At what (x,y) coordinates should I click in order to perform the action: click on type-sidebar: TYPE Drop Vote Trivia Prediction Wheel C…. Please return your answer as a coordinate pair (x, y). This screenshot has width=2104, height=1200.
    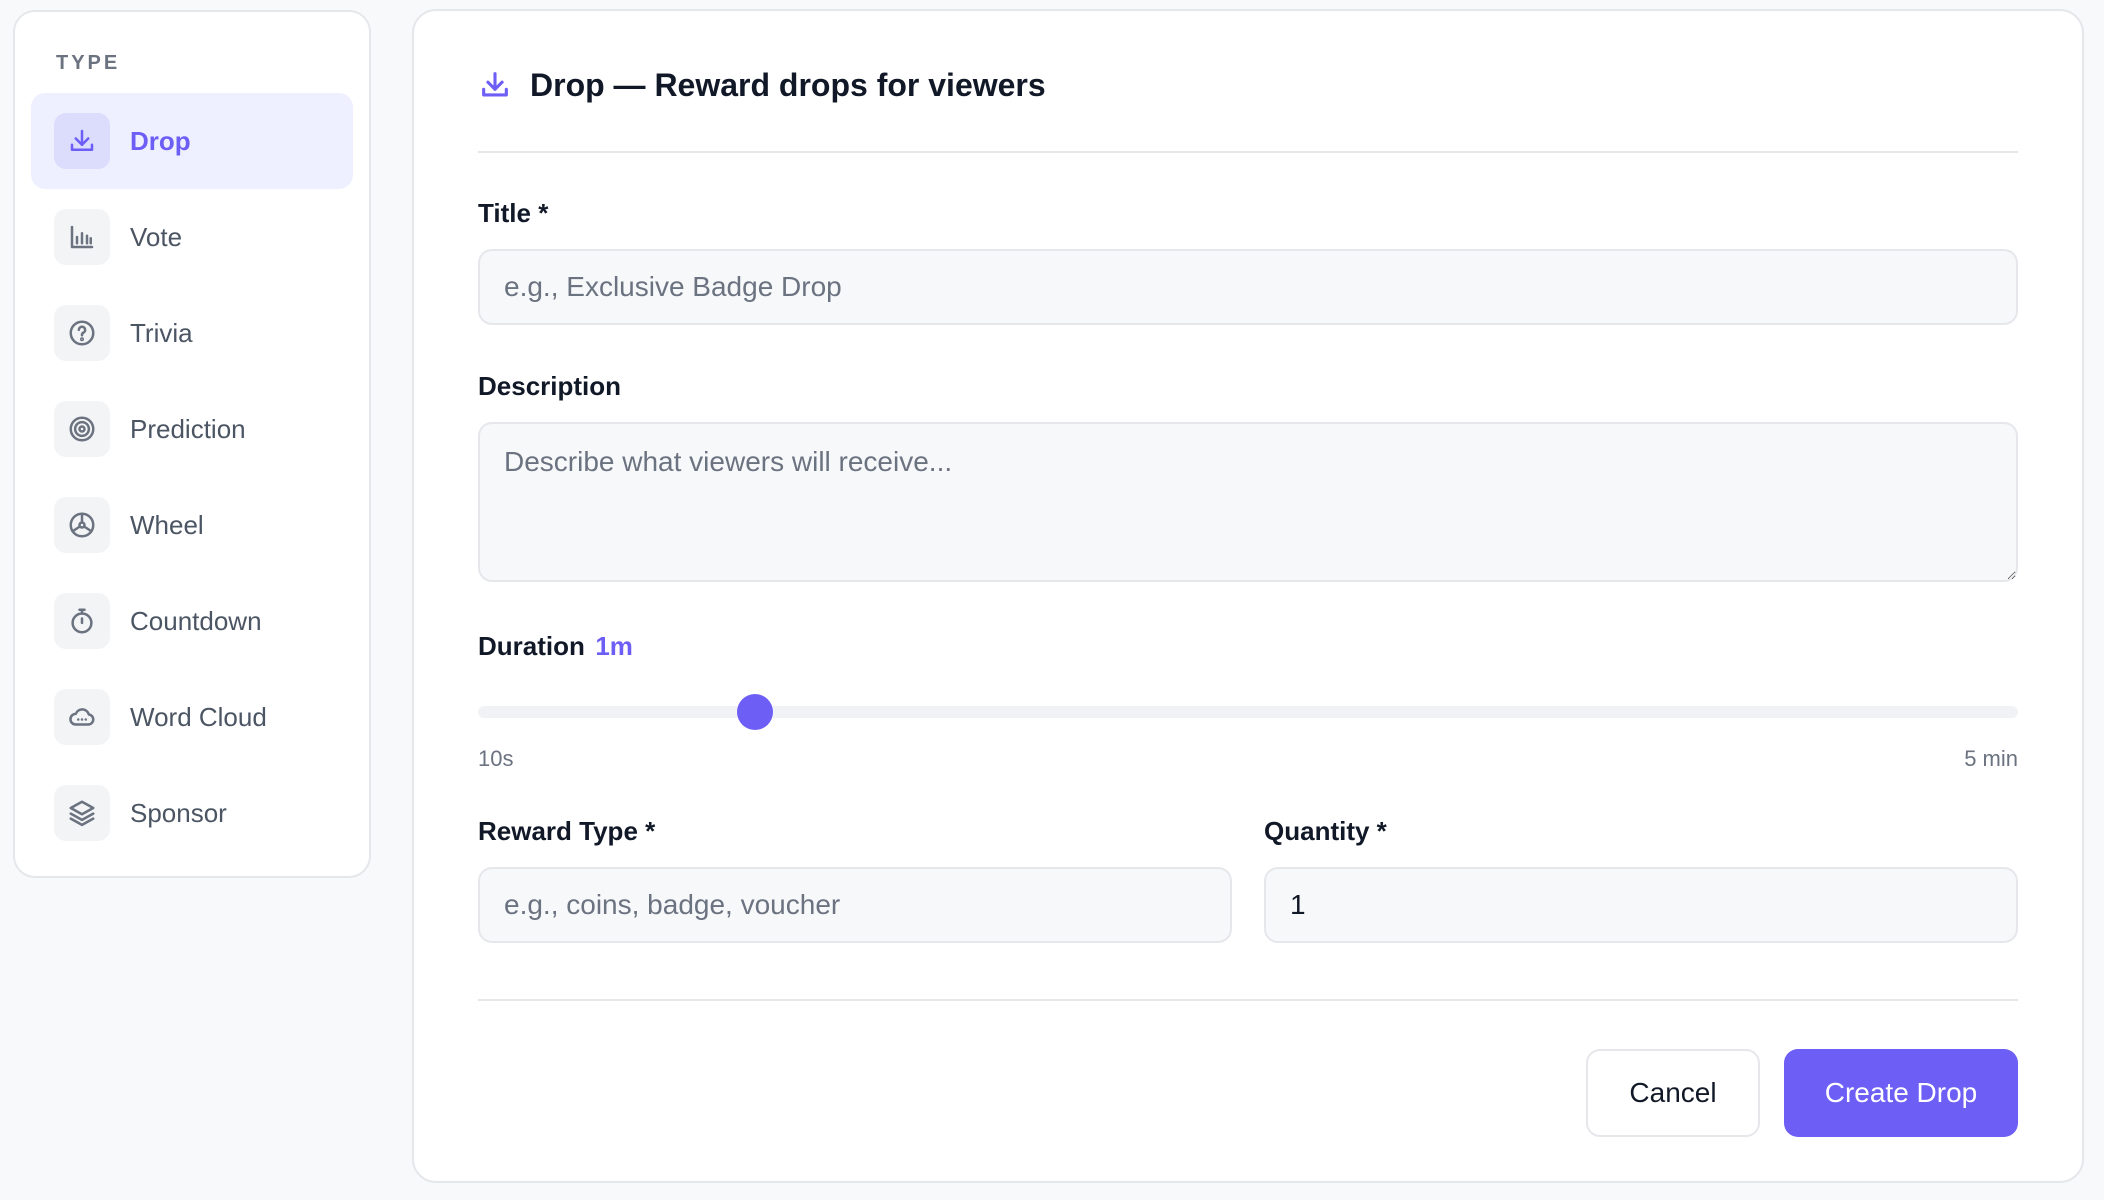
    Looking at the image, I should click on (192, 444).